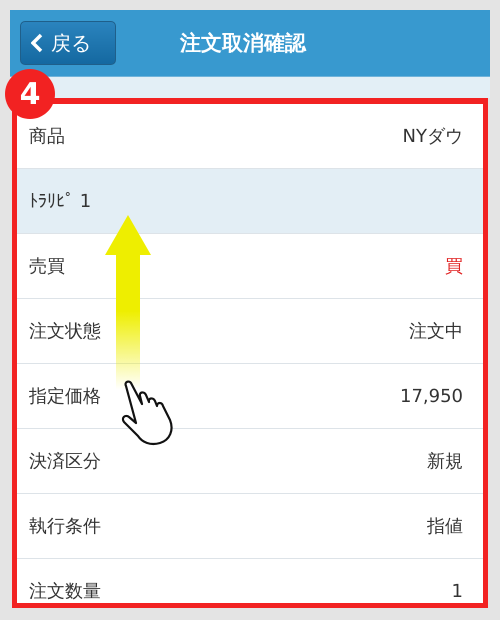 The height and width of the screenshot is (620, 500). Describe the element at coordinates (445, 526) in the screenshot. I see `field-value: 指値` at that location.